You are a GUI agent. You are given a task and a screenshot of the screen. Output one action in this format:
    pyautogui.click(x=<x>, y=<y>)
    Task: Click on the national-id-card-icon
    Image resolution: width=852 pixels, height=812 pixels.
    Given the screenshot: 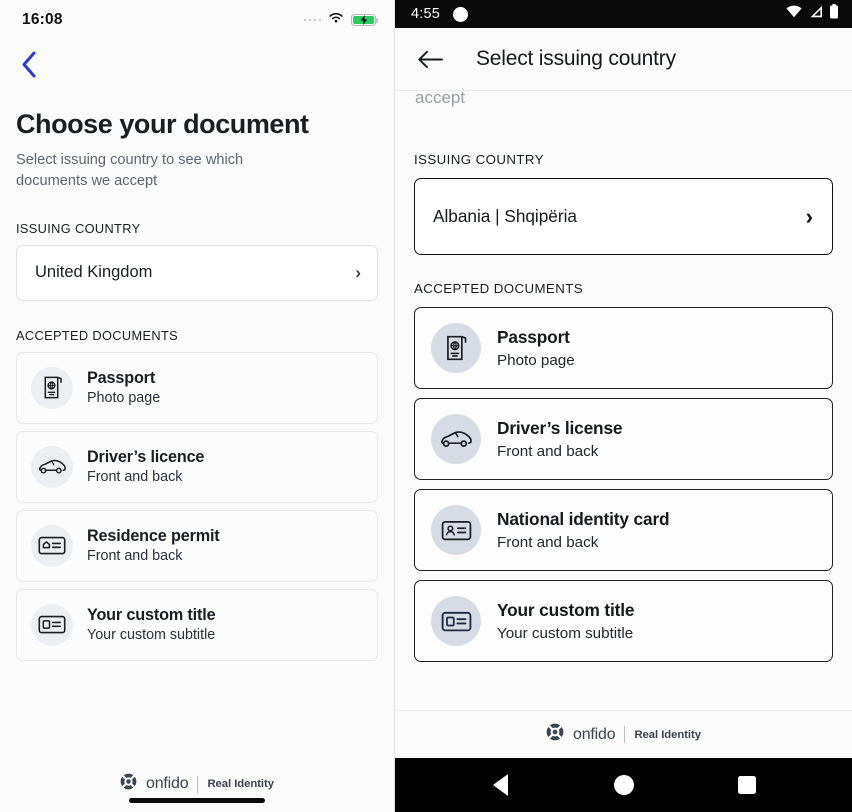 What is the action you would take?
    pyautogui.click(x=456, y=530)
    